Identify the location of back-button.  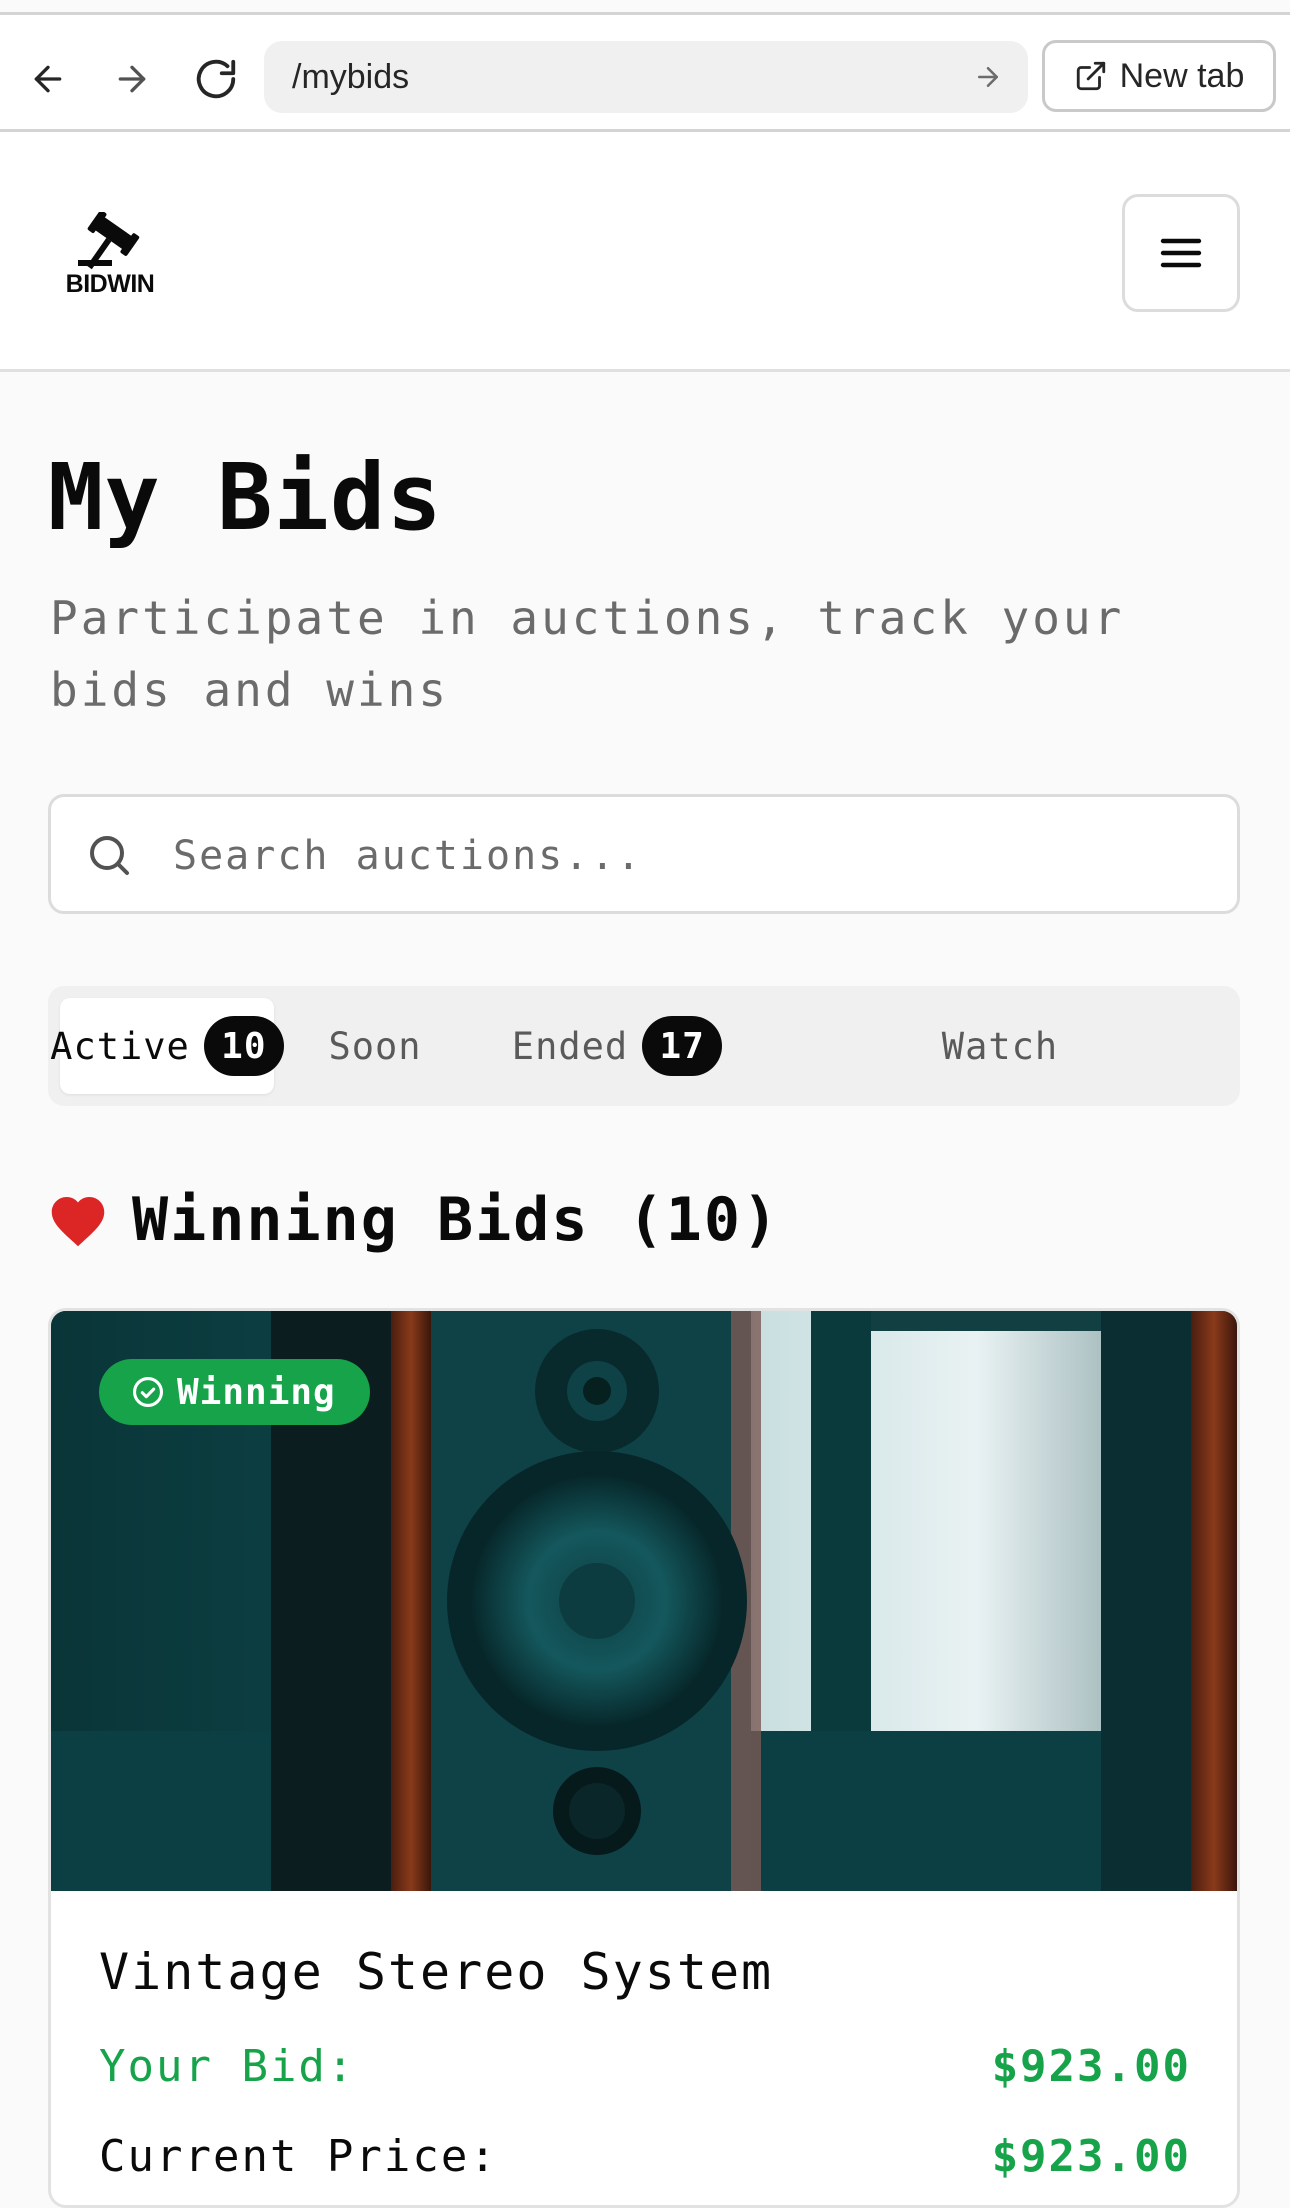
(48, 79).